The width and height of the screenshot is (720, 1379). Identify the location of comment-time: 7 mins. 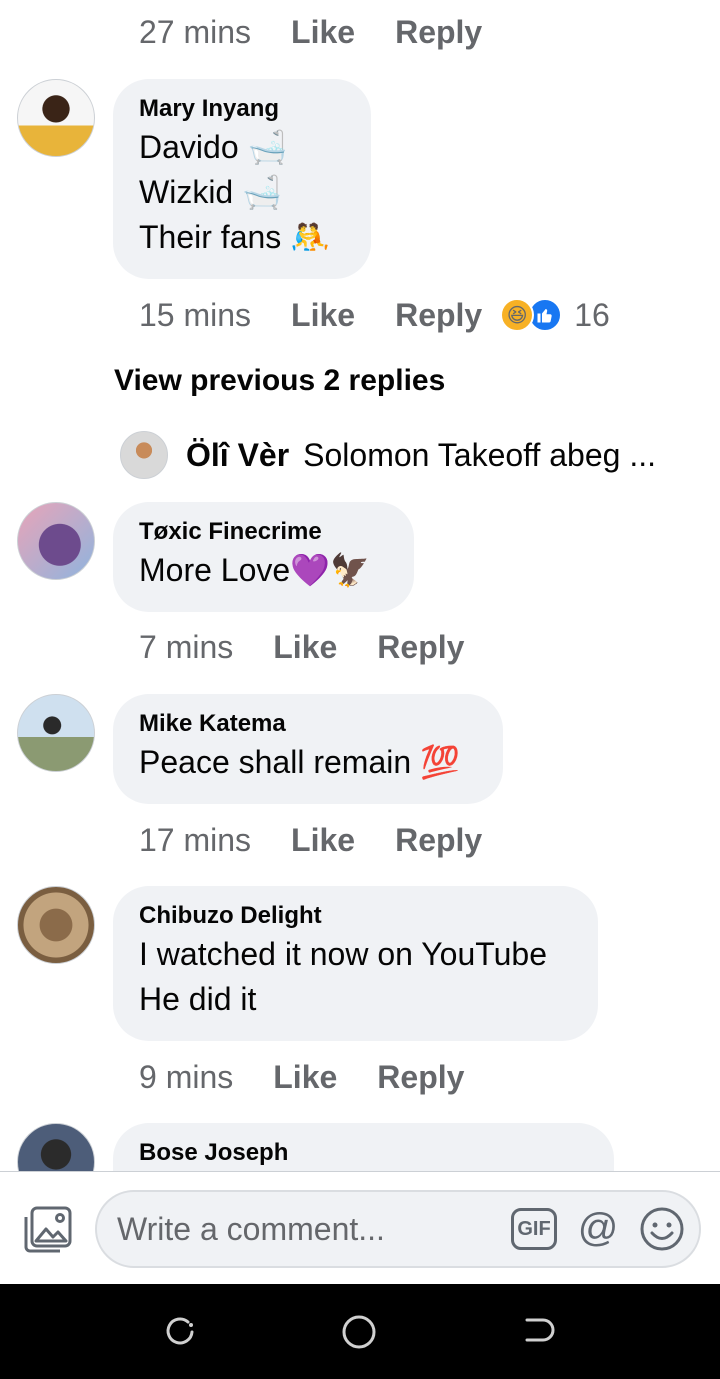
(186, 646).